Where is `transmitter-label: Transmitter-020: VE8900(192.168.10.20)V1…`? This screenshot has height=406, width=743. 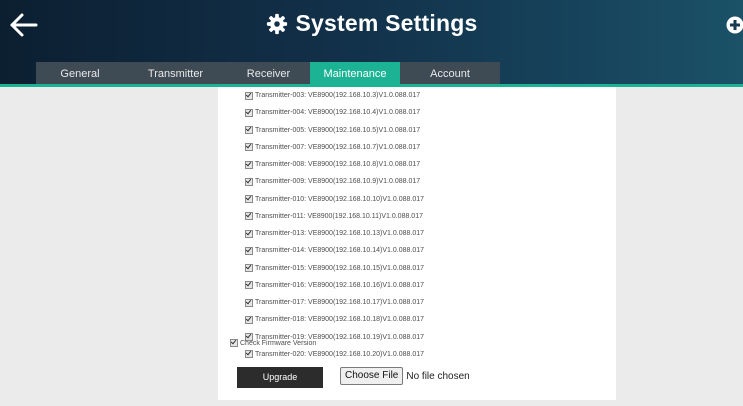
transmitter-label: Transmitter-020: VE8900(192.168.10.20)V1… is located at coordinates (340, 354).